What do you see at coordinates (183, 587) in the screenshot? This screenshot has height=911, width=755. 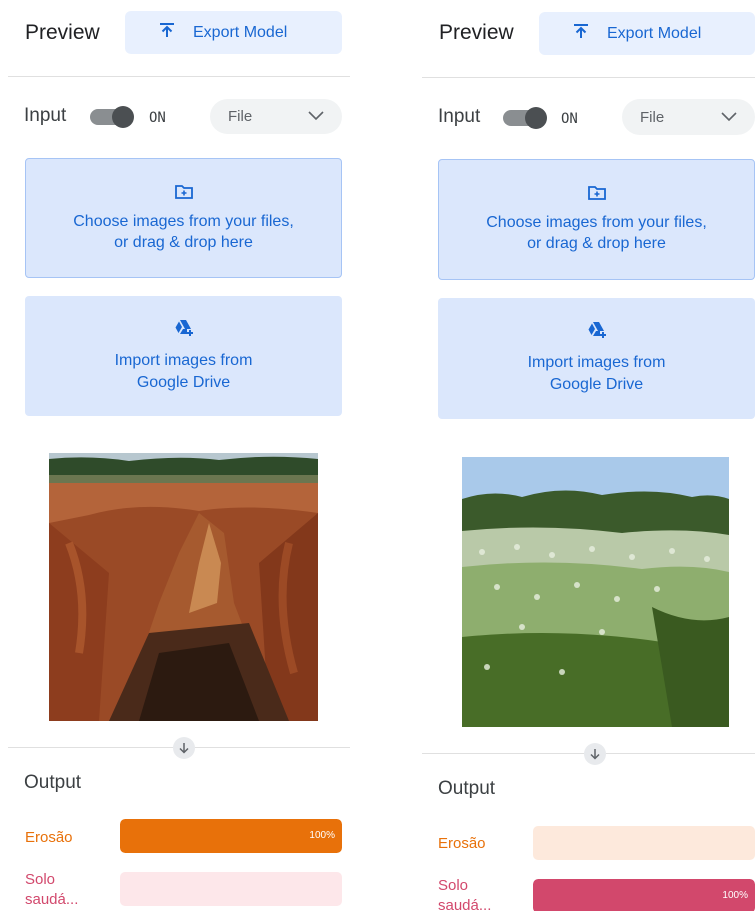 I see `preview-image-erosion` at bounding box center [183, 587].